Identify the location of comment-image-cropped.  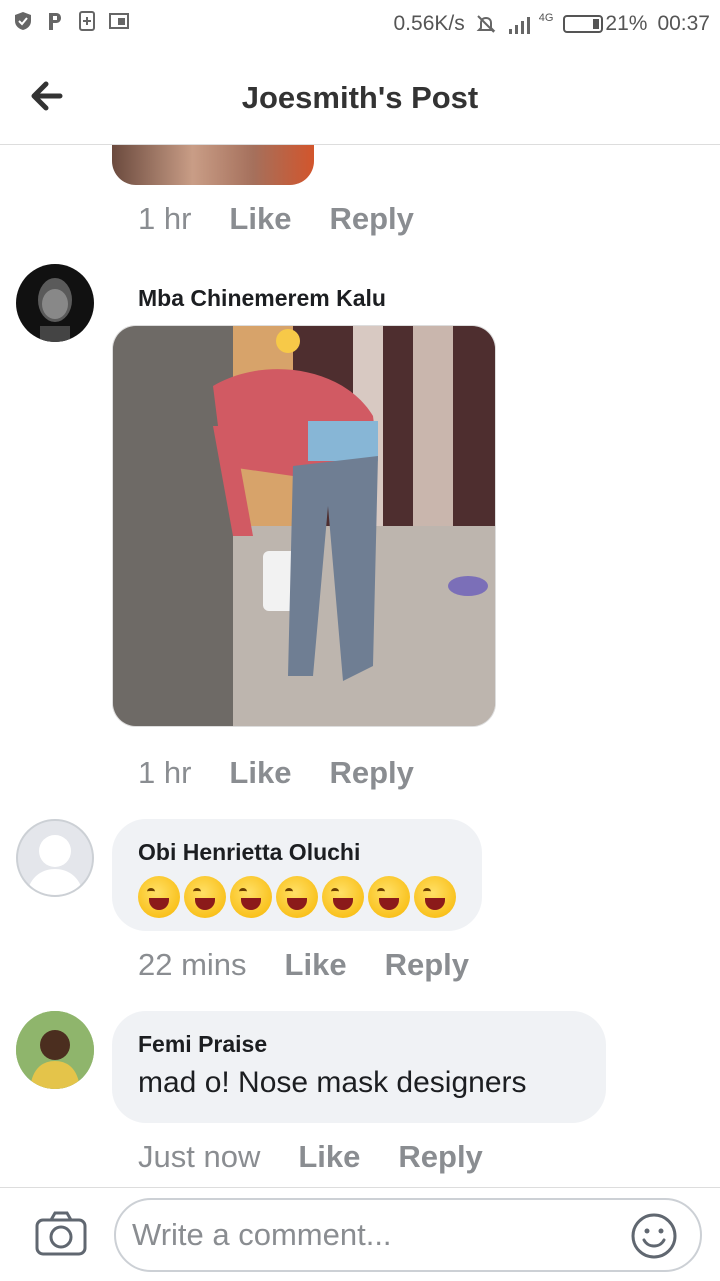
(213, 165).